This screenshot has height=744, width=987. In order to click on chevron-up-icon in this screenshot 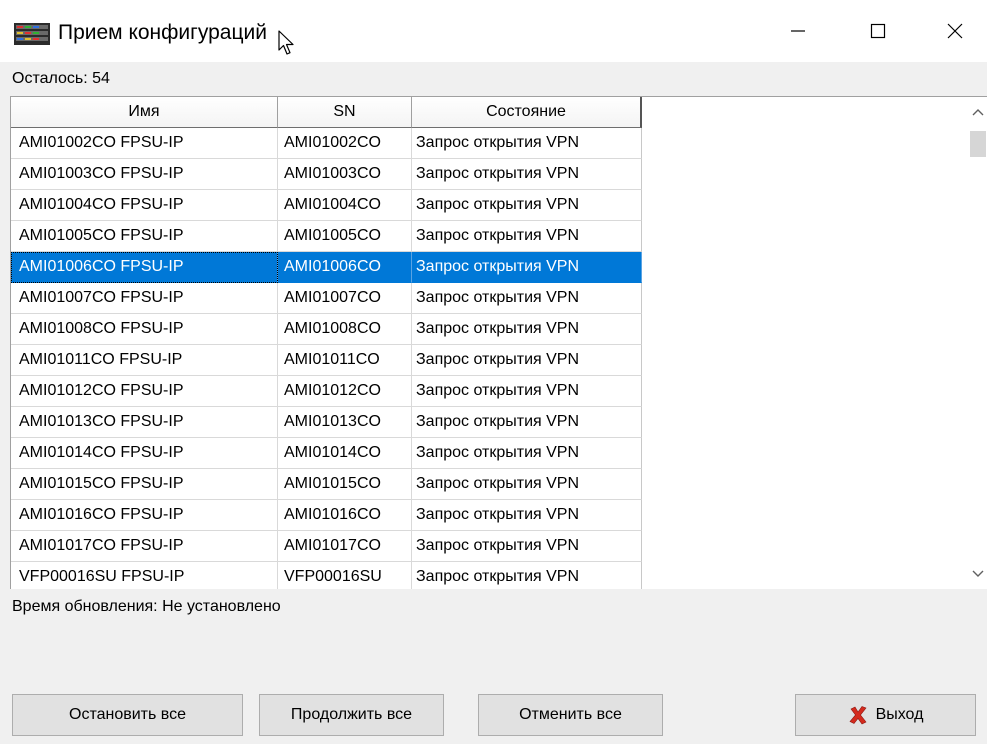, I will do `click(978, 112)`.